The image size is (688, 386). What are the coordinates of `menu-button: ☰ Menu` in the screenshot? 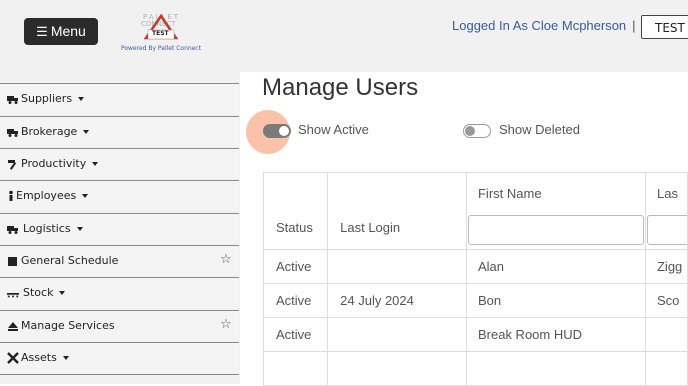 It's located at (61, 31).